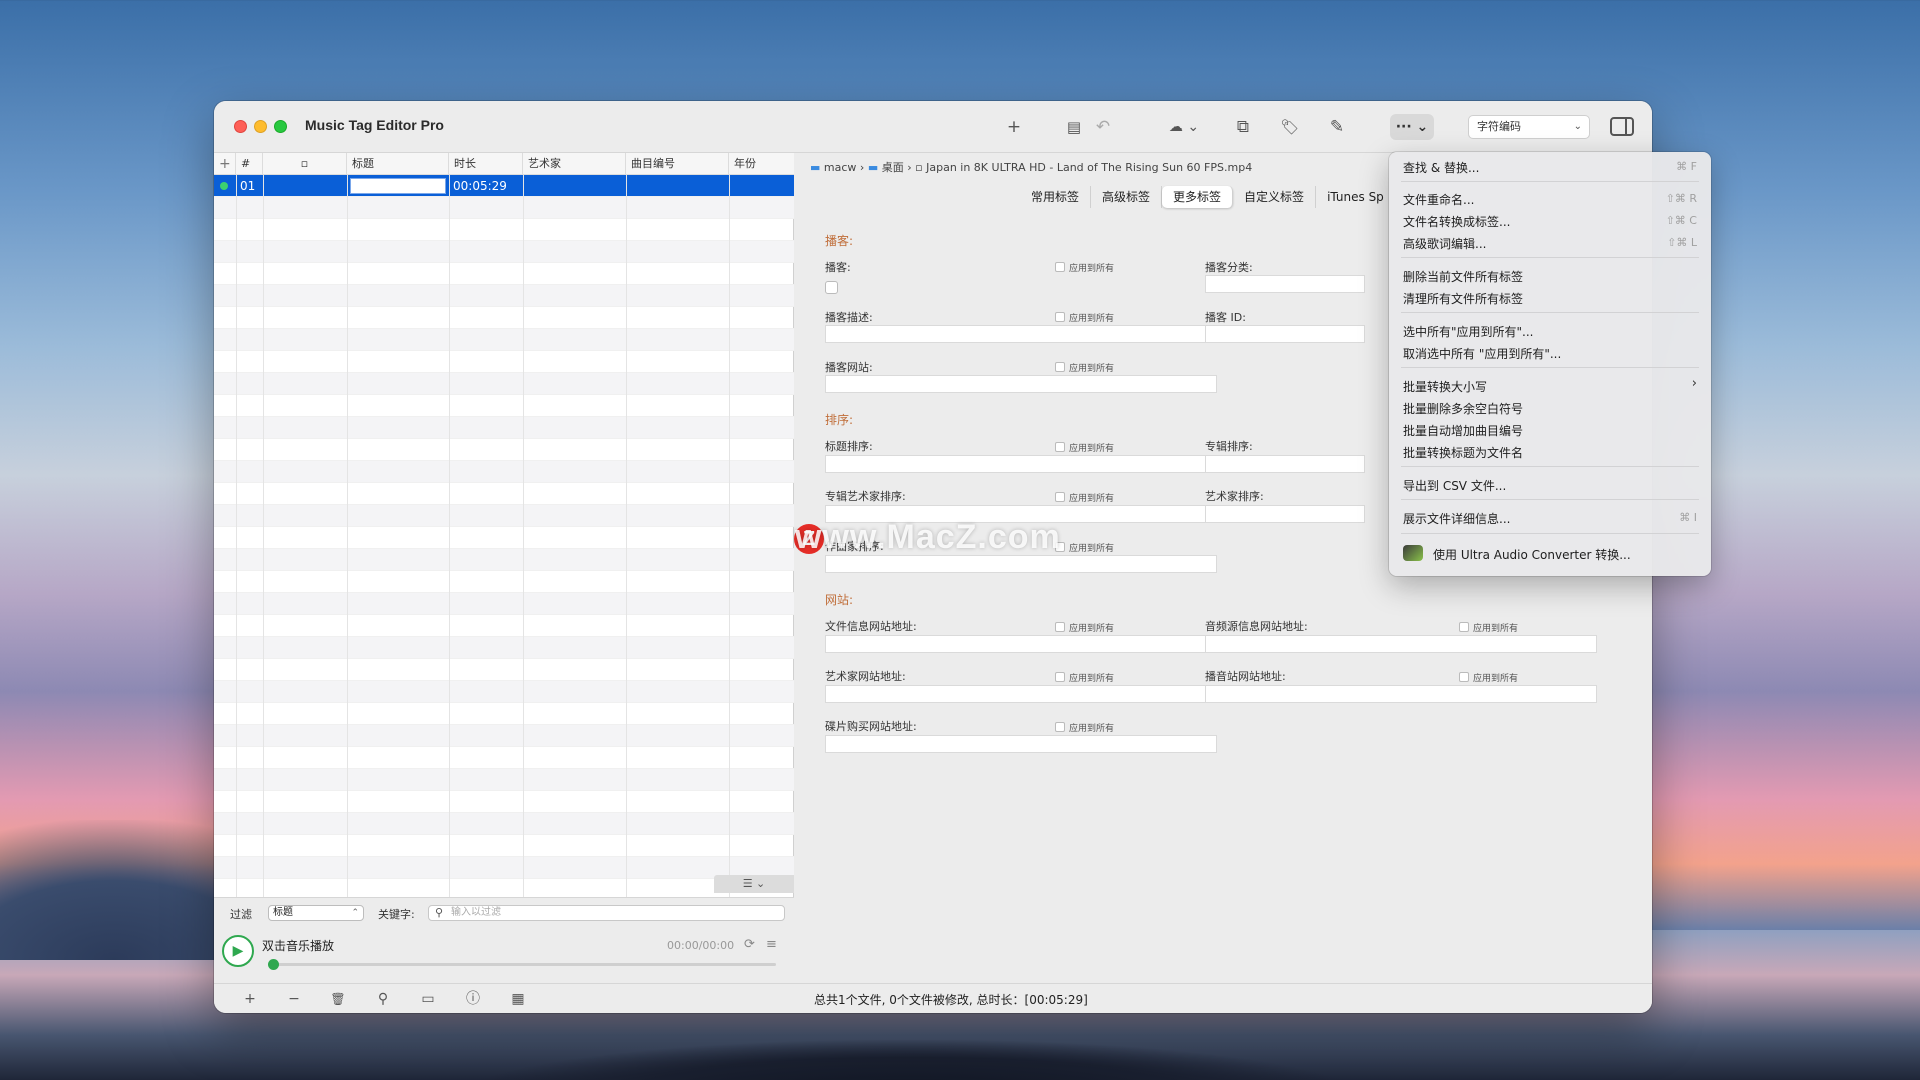 The height and width of the screenshot is (1080, 1920). What do you see at coordinates (260, 126) in the screenshot?
I see `minimize-window-button` at bounding box center [260, 126].